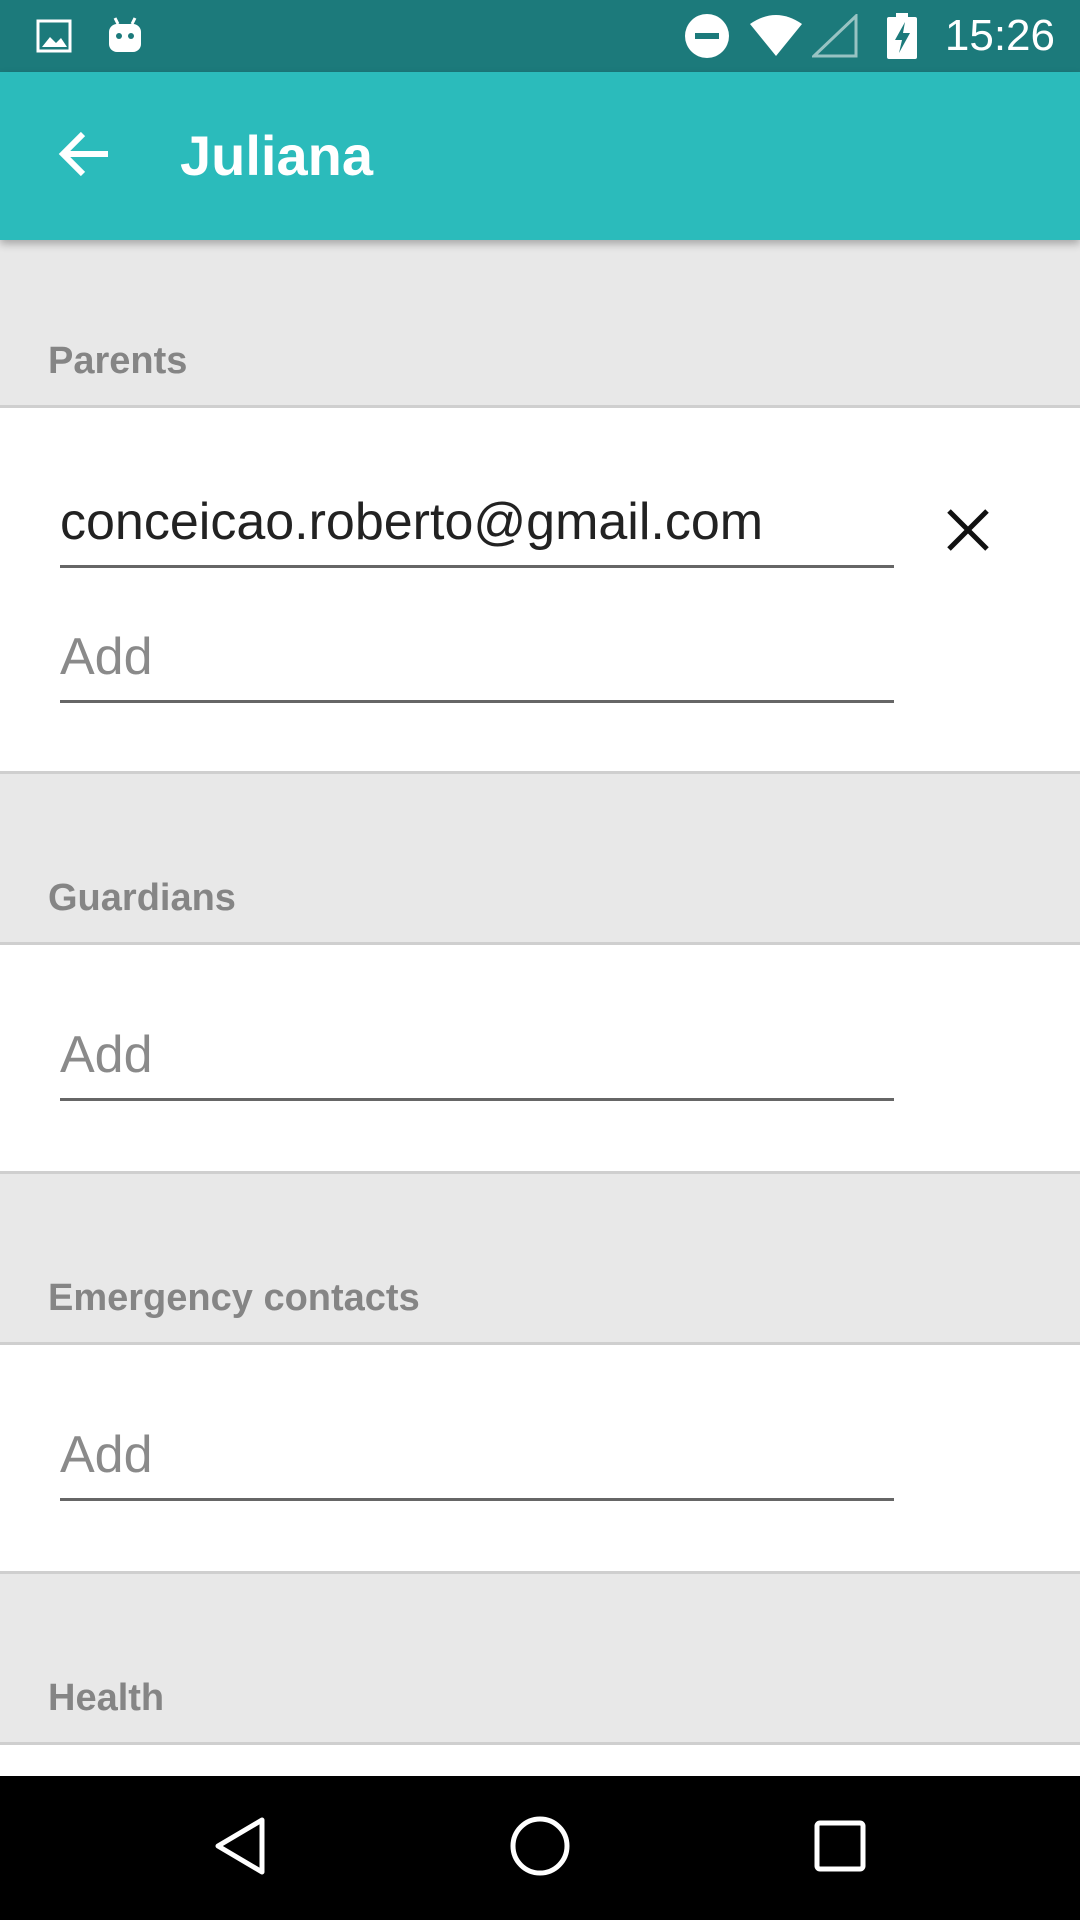 This screenshot has height=1920, width=1080. I want to click on back-triangle-icon, so click(240, 1848).